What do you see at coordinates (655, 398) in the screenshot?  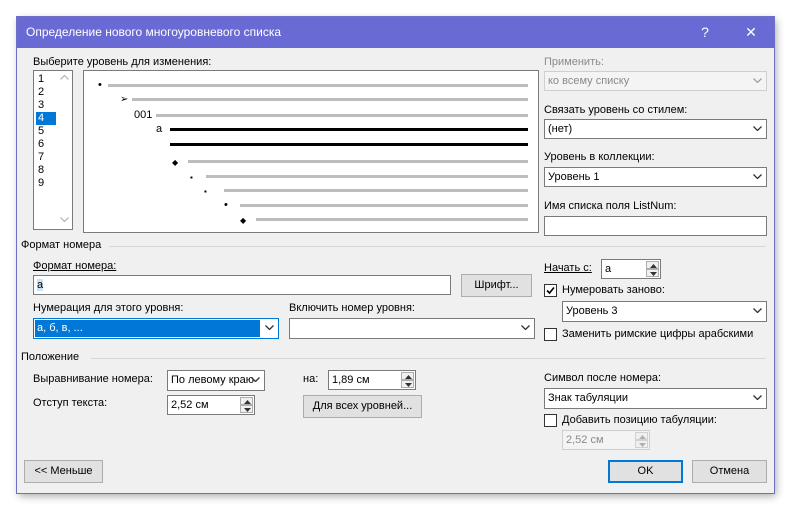 I see `follow-number-combo: Знак табуляции` at bounding box center [655, 398].